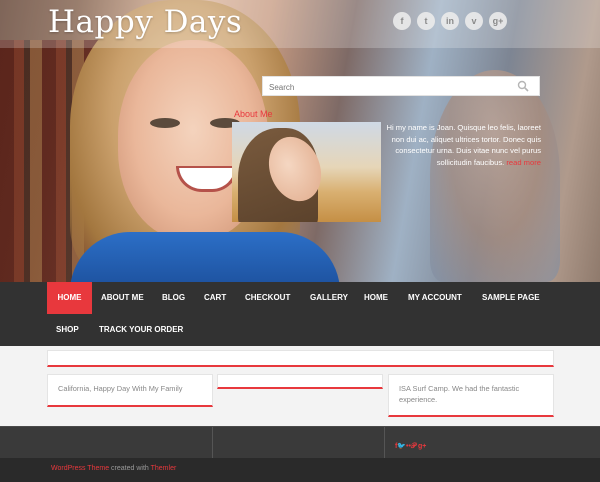  What do you see at coordinates (253, 114) in the screenshot?
I see `about-title: About Me` at bounding box center [253, 114].